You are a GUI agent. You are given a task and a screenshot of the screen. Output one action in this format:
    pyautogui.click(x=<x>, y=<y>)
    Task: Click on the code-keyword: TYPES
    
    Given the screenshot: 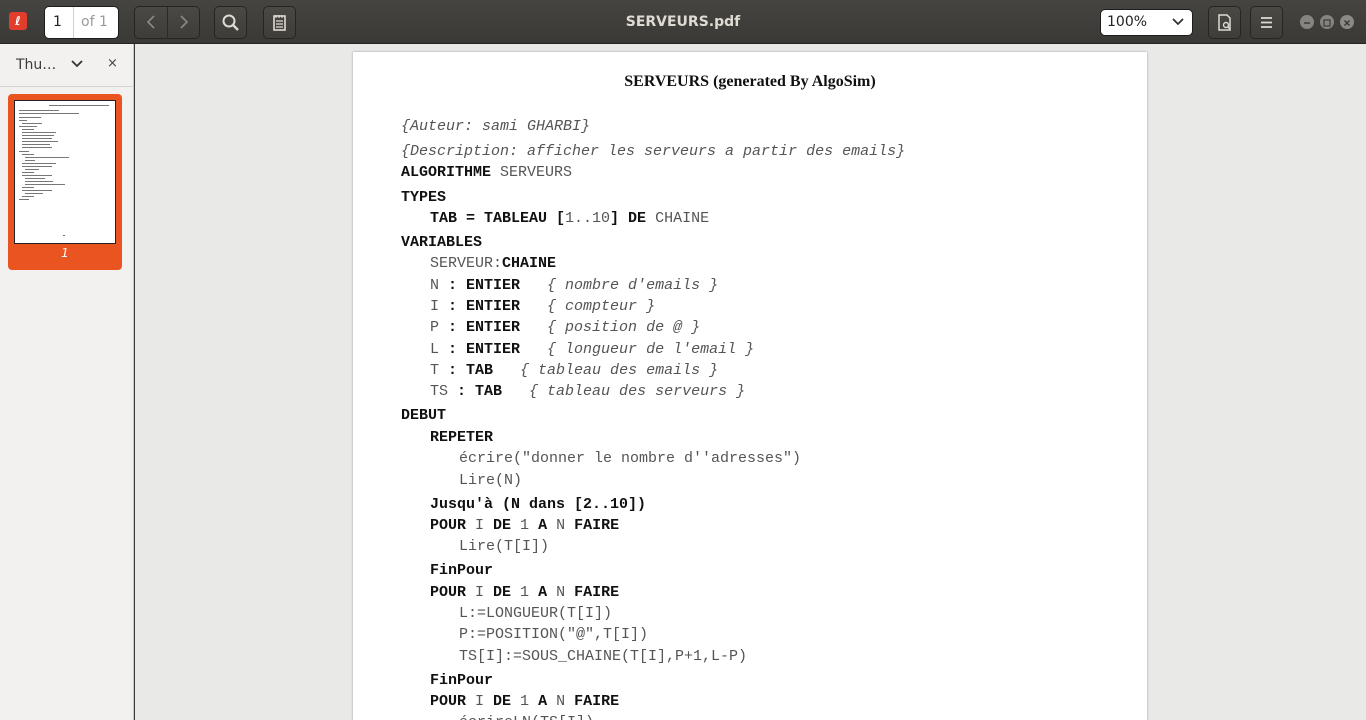 What is the action you would take?
    pyautogui.click(x=424, y=197)
    